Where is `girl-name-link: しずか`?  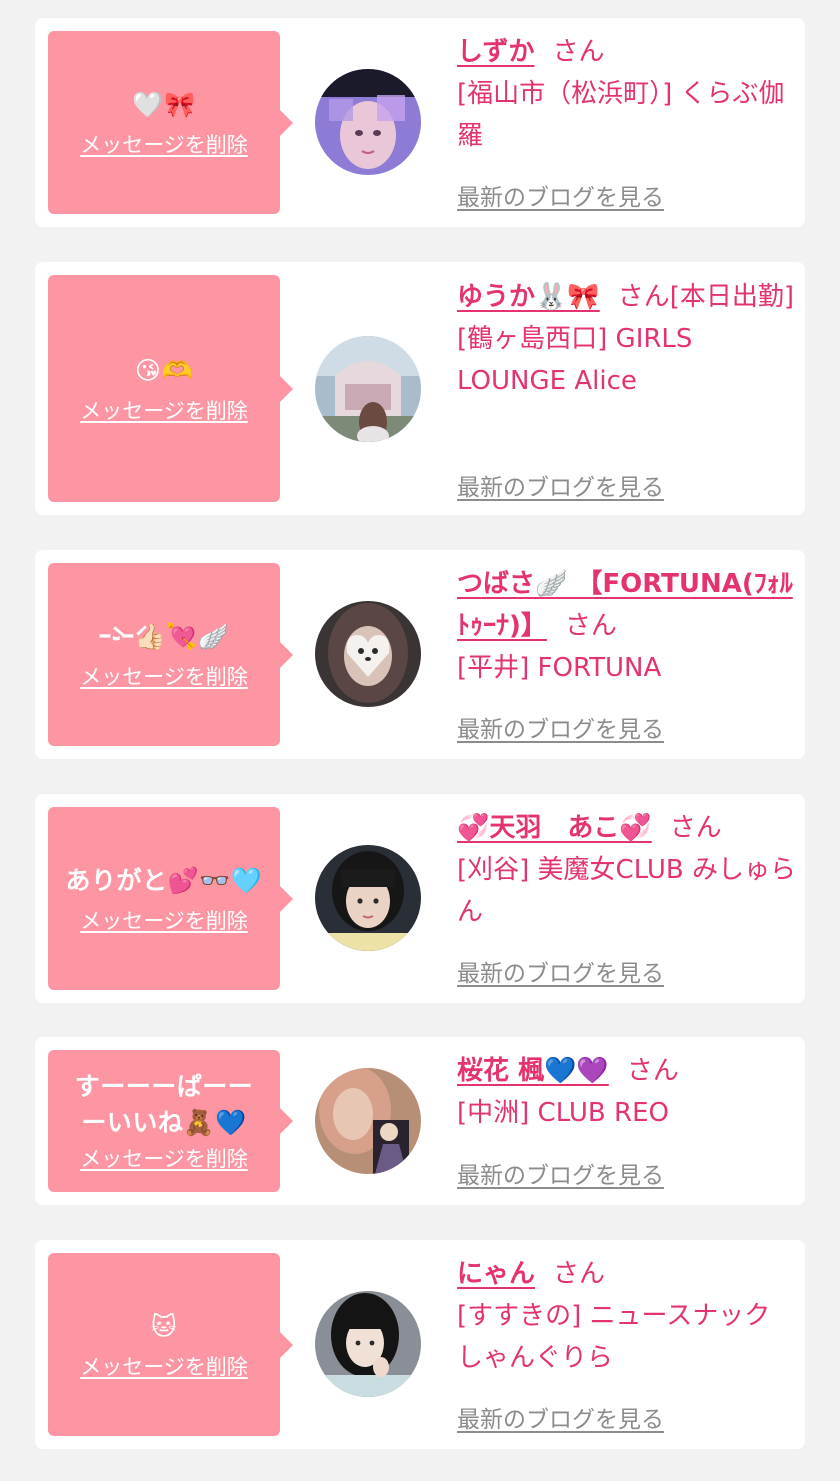 girl-name-link: しずか is located at coordinates (495, 52).